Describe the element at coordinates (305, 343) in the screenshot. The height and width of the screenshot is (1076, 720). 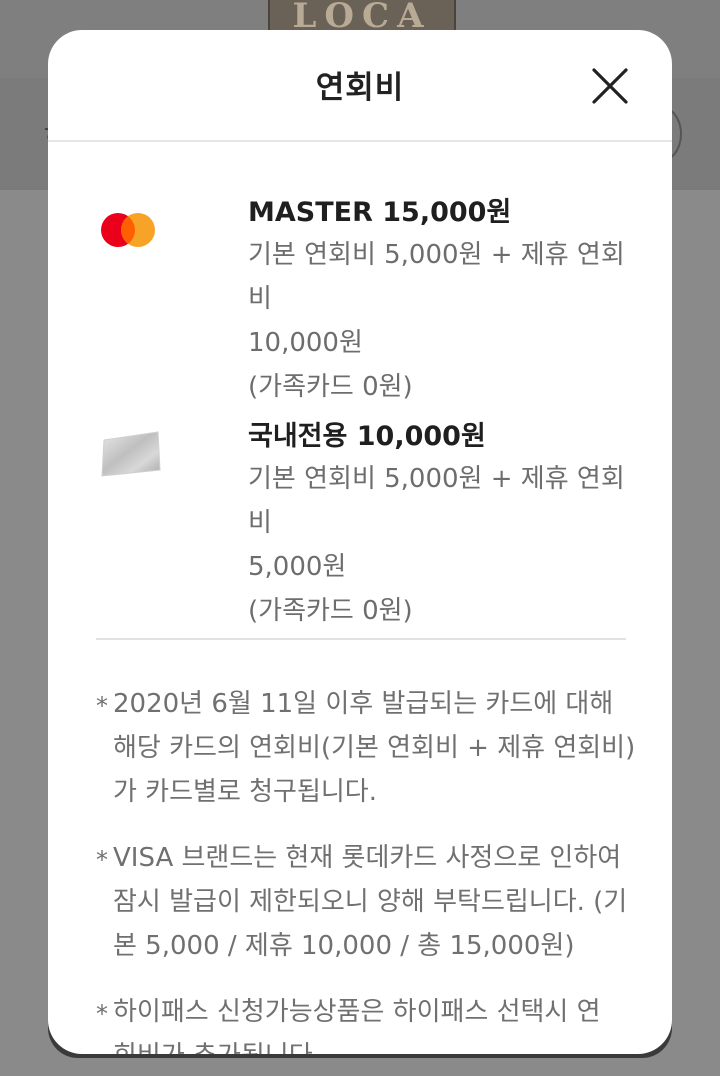
I see `card-fee-desc-line: 10,000원` at that location.